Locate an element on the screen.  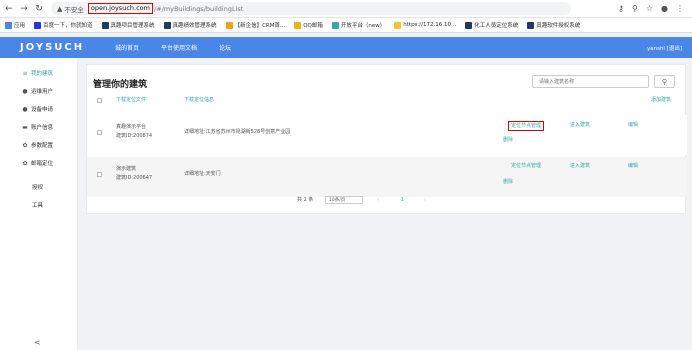
sidebar-item-param-config: ✿ 参数配置 is located at coordinates (38, 145).